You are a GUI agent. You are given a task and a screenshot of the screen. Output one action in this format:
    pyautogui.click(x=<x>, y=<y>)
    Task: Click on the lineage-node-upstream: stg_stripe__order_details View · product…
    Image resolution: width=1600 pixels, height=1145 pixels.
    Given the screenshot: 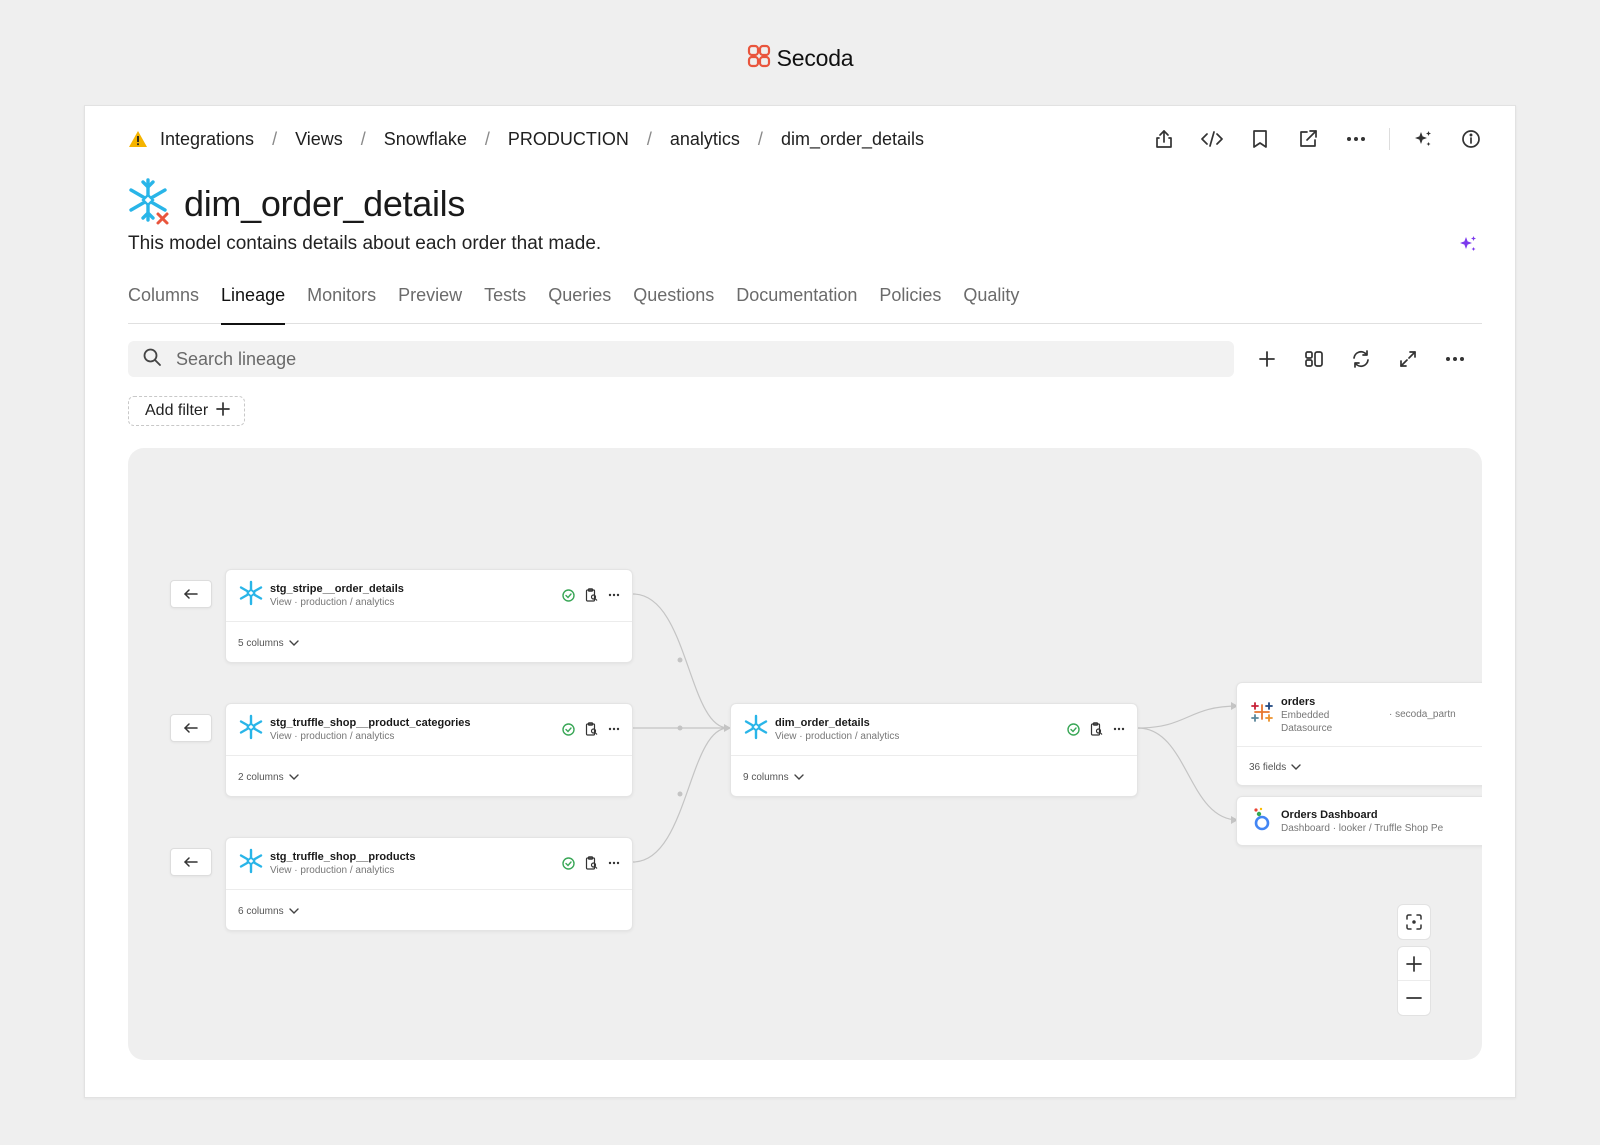 What is the action you would take?
    pyautogui.click(x=429, y=616)
    